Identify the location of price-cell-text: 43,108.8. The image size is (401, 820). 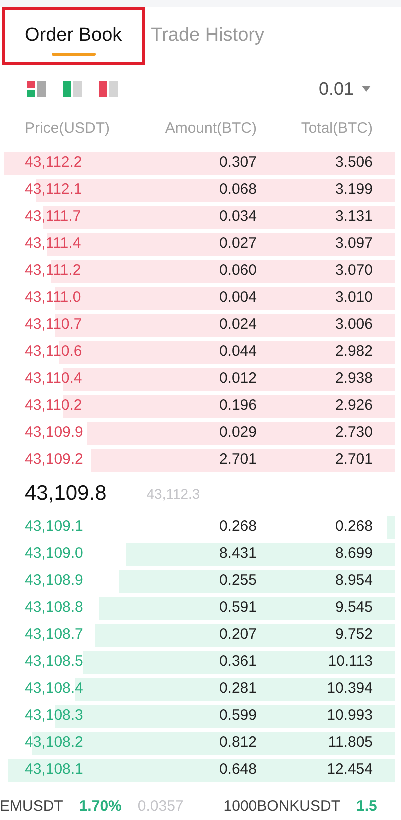
(54, 608).